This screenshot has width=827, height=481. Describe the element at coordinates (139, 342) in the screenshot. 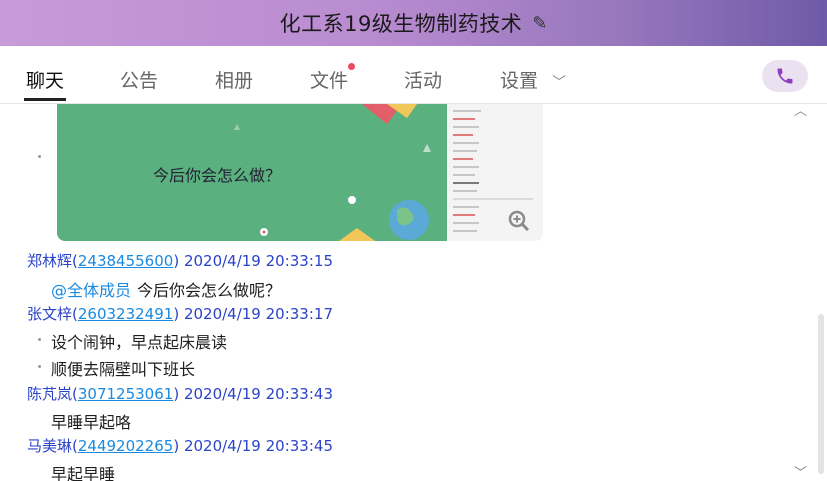

I see `message-line: 设个闹钟，早点起床晨读` at that location.